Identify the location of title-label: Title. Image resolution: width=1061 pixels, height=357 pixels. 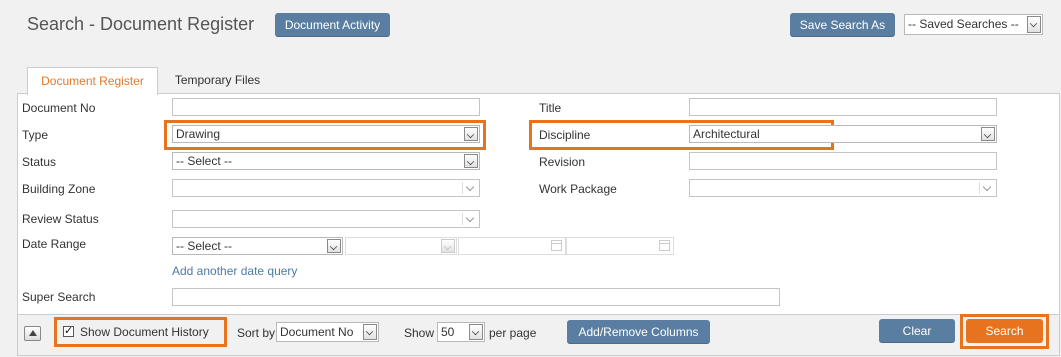
(550, 108).